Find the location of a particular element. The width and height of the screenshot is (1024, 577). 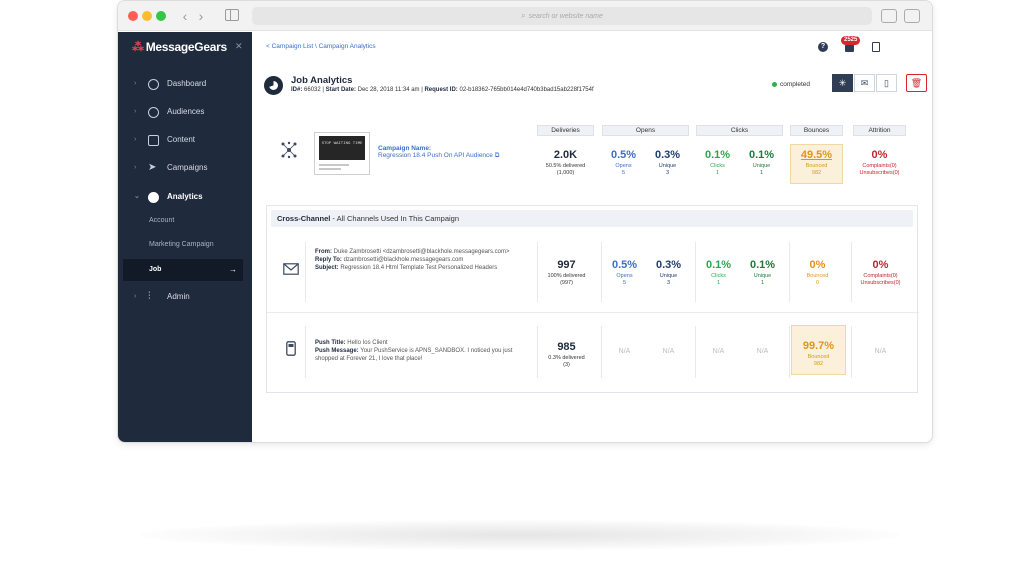

summary-attrition-value: 0% is located at coordinates (879, 155).